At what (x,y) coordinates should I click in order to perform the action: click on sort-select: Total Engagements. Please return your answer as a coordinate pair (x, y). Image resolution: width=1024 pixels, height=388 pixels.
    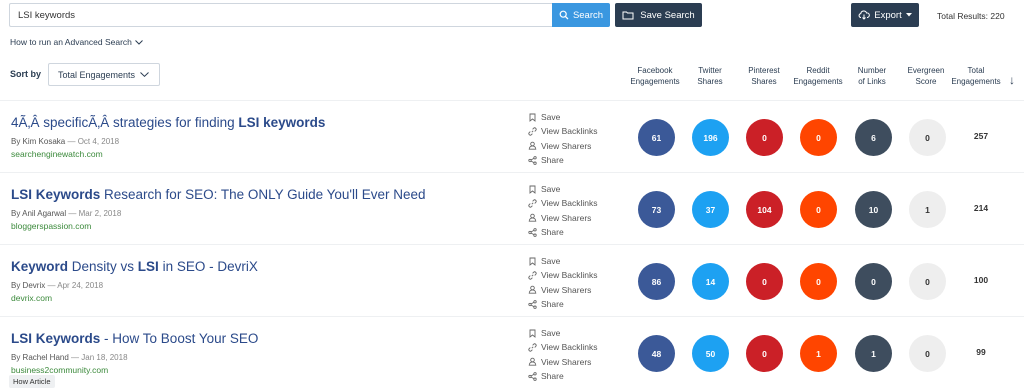
    Looking at the image, I should click on (104, 74).